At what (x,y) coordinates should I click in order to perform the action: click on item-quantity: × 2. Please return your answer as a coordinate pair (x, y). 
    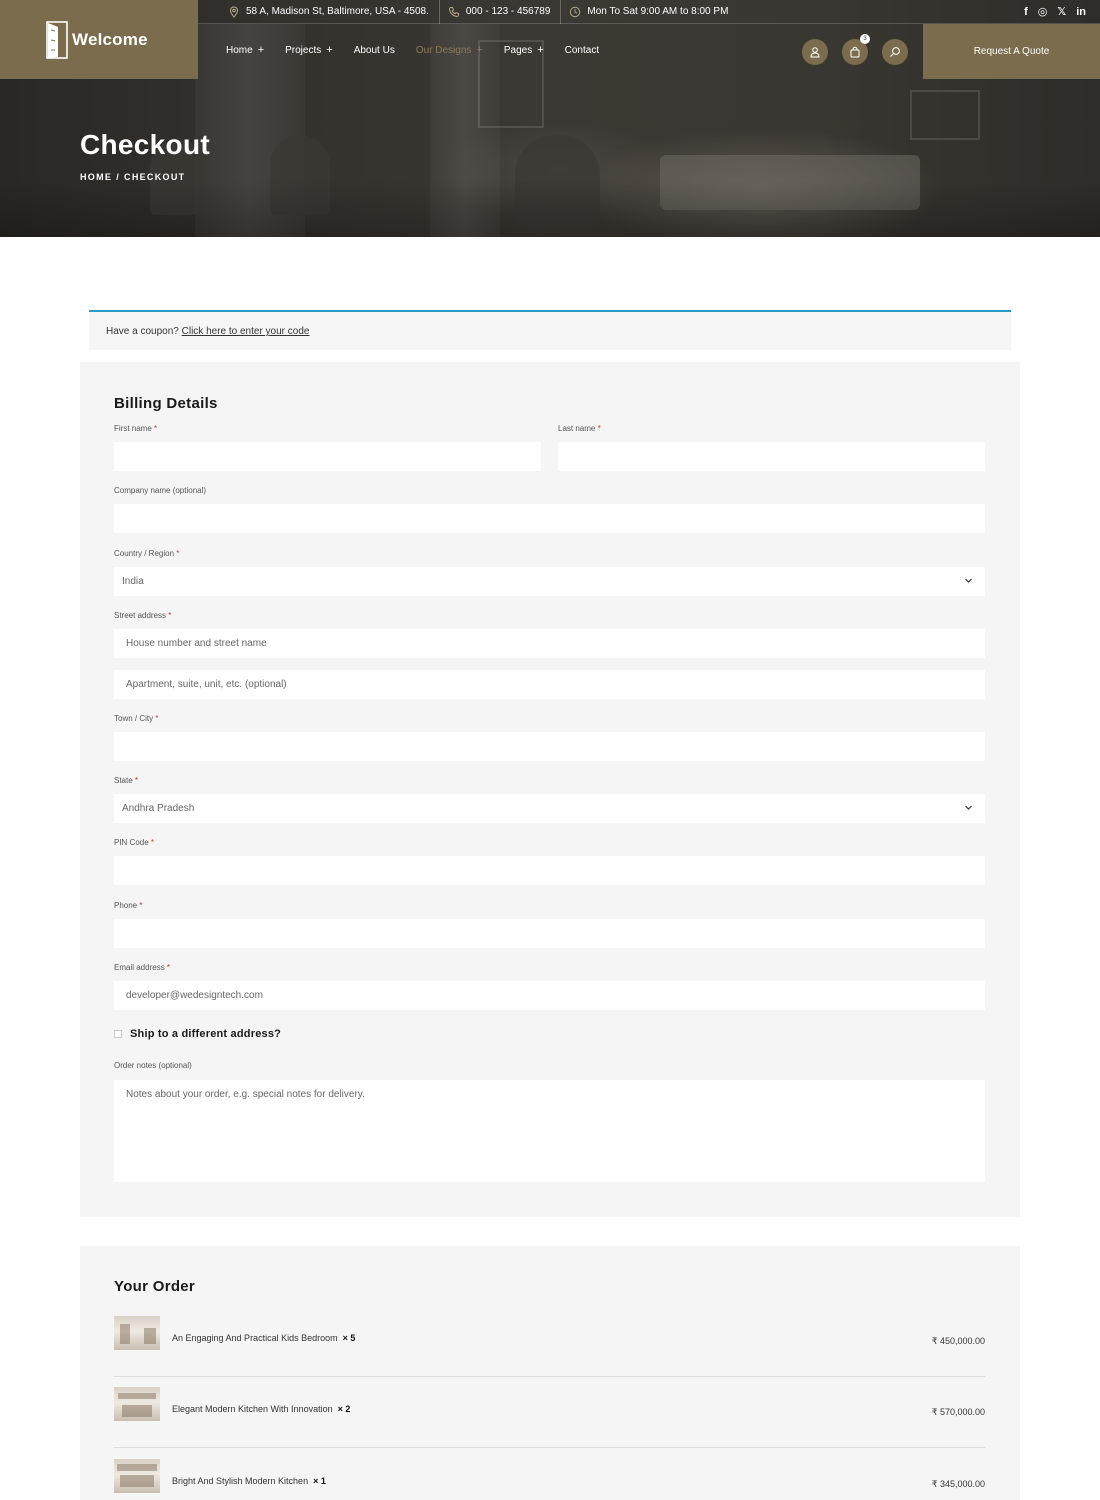
    Looking at the image, I should click on (344, 1409).